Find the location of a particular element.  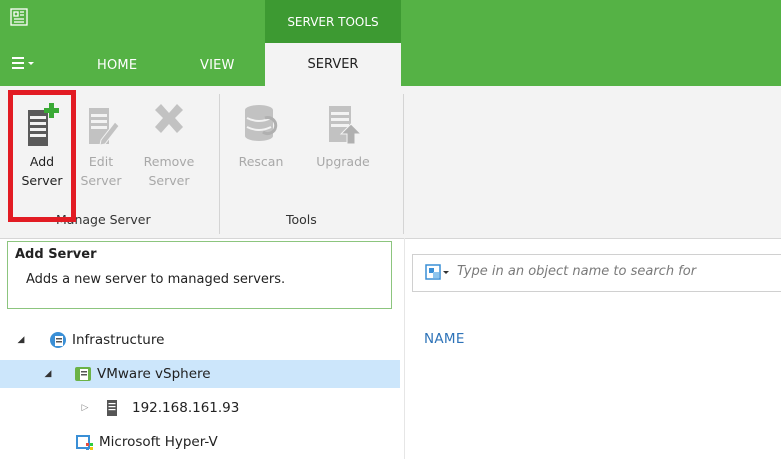

tree-item-host: ▷ 192.168.161.93 is located at coordinates (240, 408).